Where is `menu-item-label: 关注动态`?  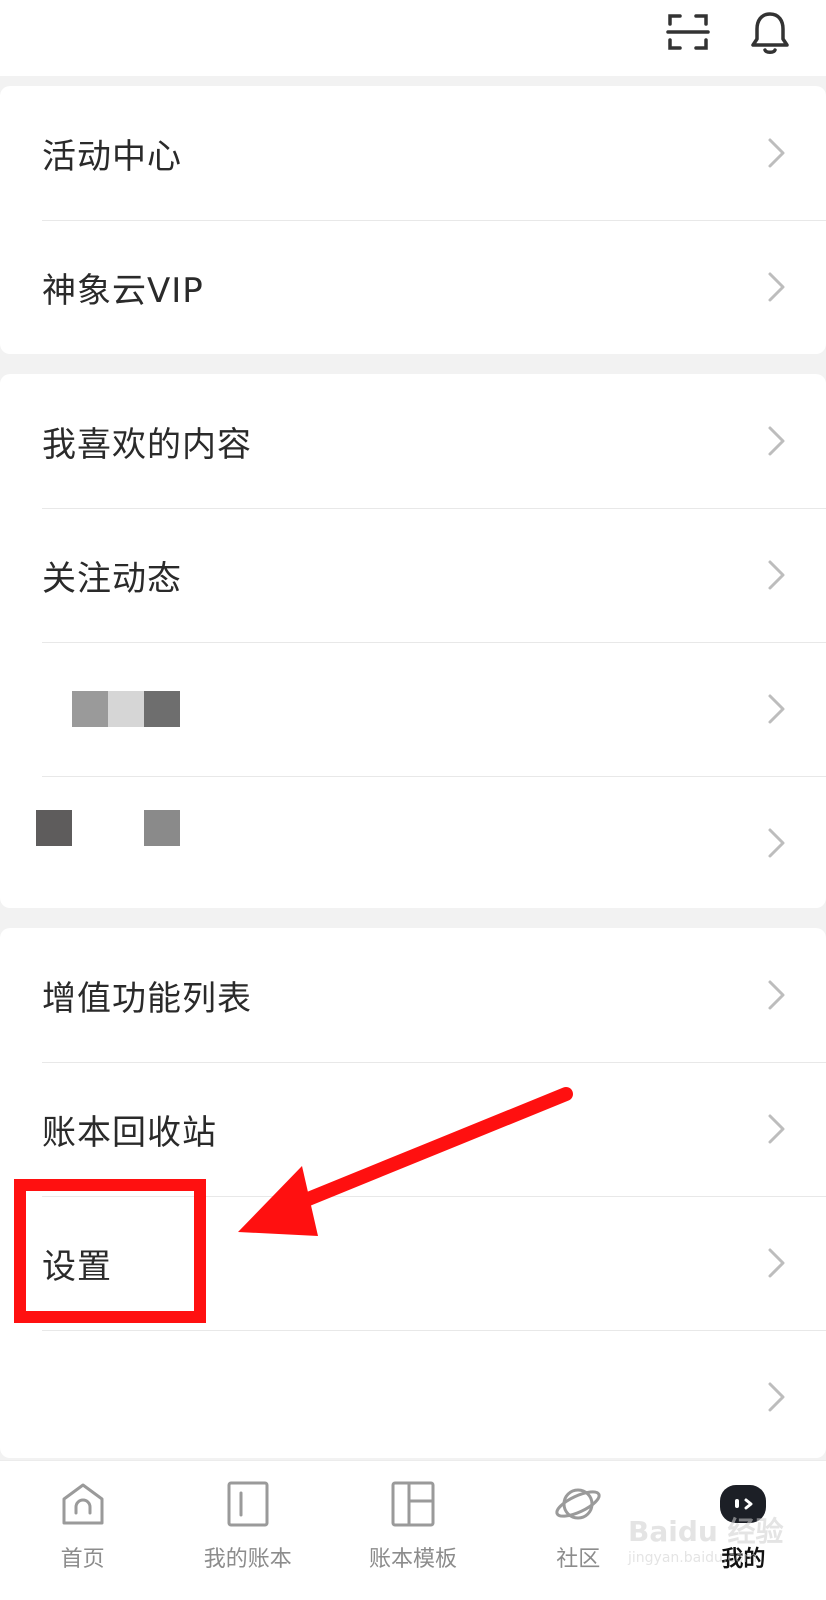
menu-item-label: 关注动态 is located at coordinates (112, 578).